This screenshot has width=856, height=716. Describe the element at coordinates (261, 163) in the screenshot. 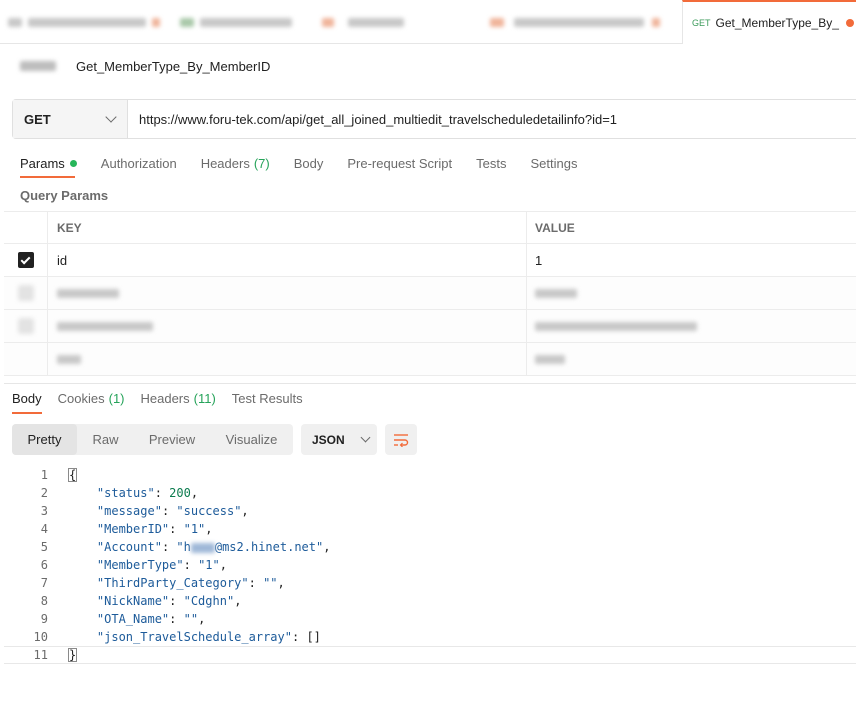

I see `tab-count: (7)` at that location.